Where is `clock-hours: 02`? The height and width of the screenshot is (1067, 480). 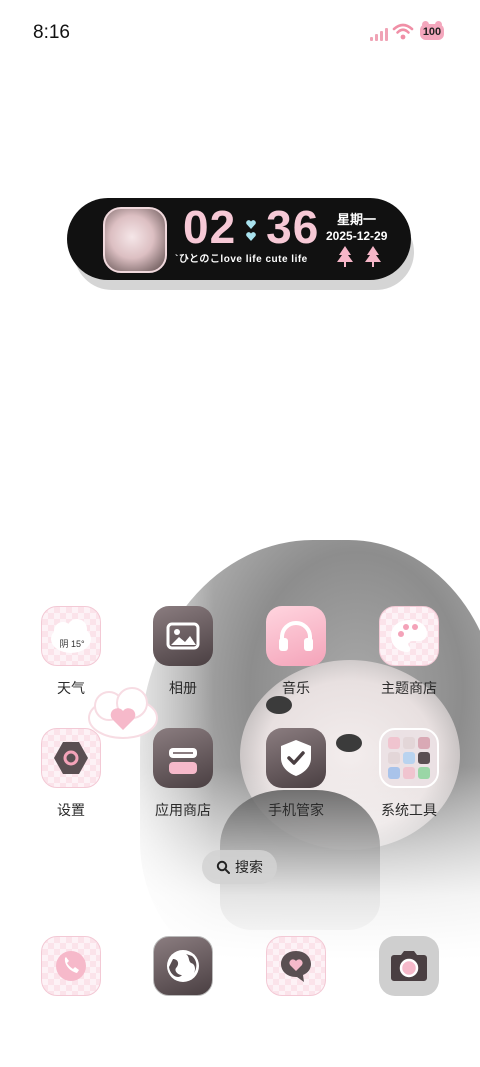 clock-hours: 02 is located at coordinates (210, 227).